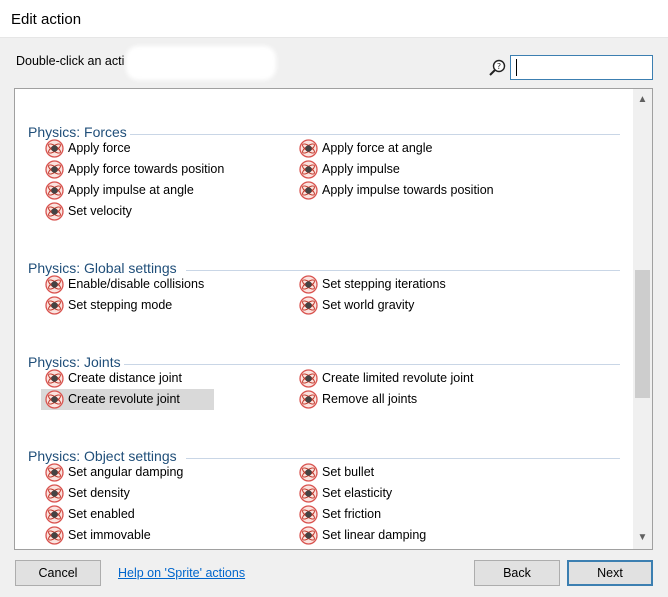 This screenshot has width=668, height=597. I want to click on action-item: Set enabled, so click(94, 514).